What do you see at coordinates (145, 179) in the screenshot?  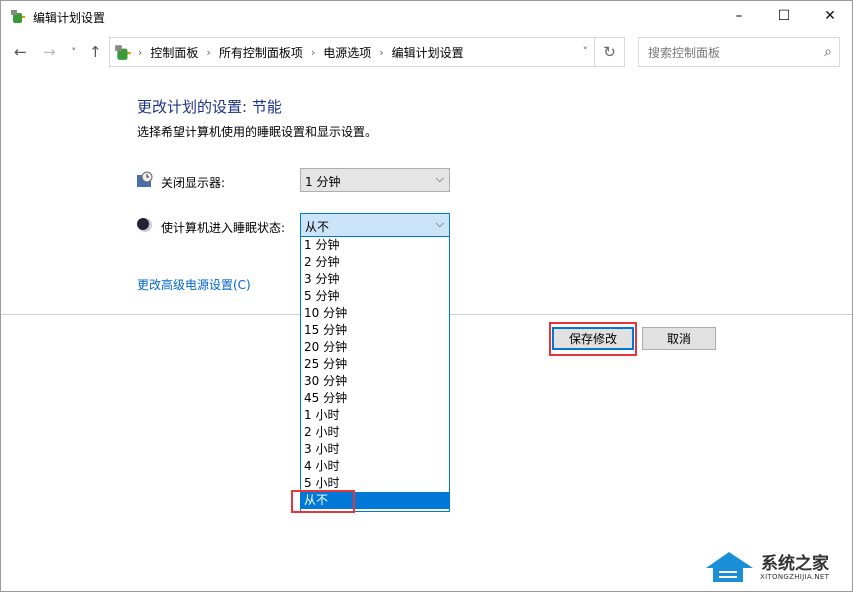 I see `monitor-clock-icon` at bounding box center [145, 179].